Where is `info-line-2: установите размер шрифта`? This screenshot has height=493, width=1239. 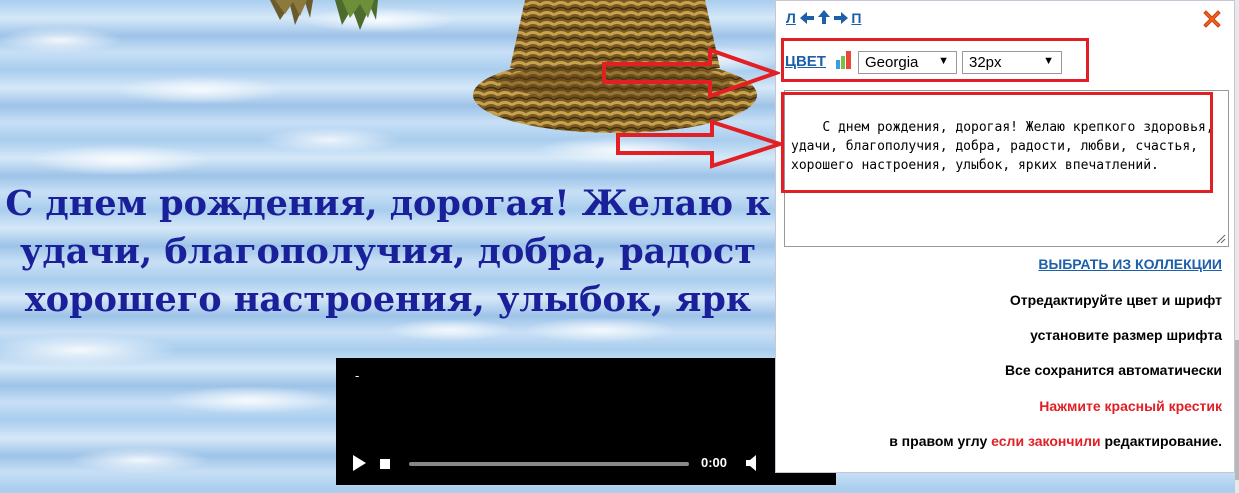
info-line-2: установите размер шрифта is located at coordinates (1126, 335).